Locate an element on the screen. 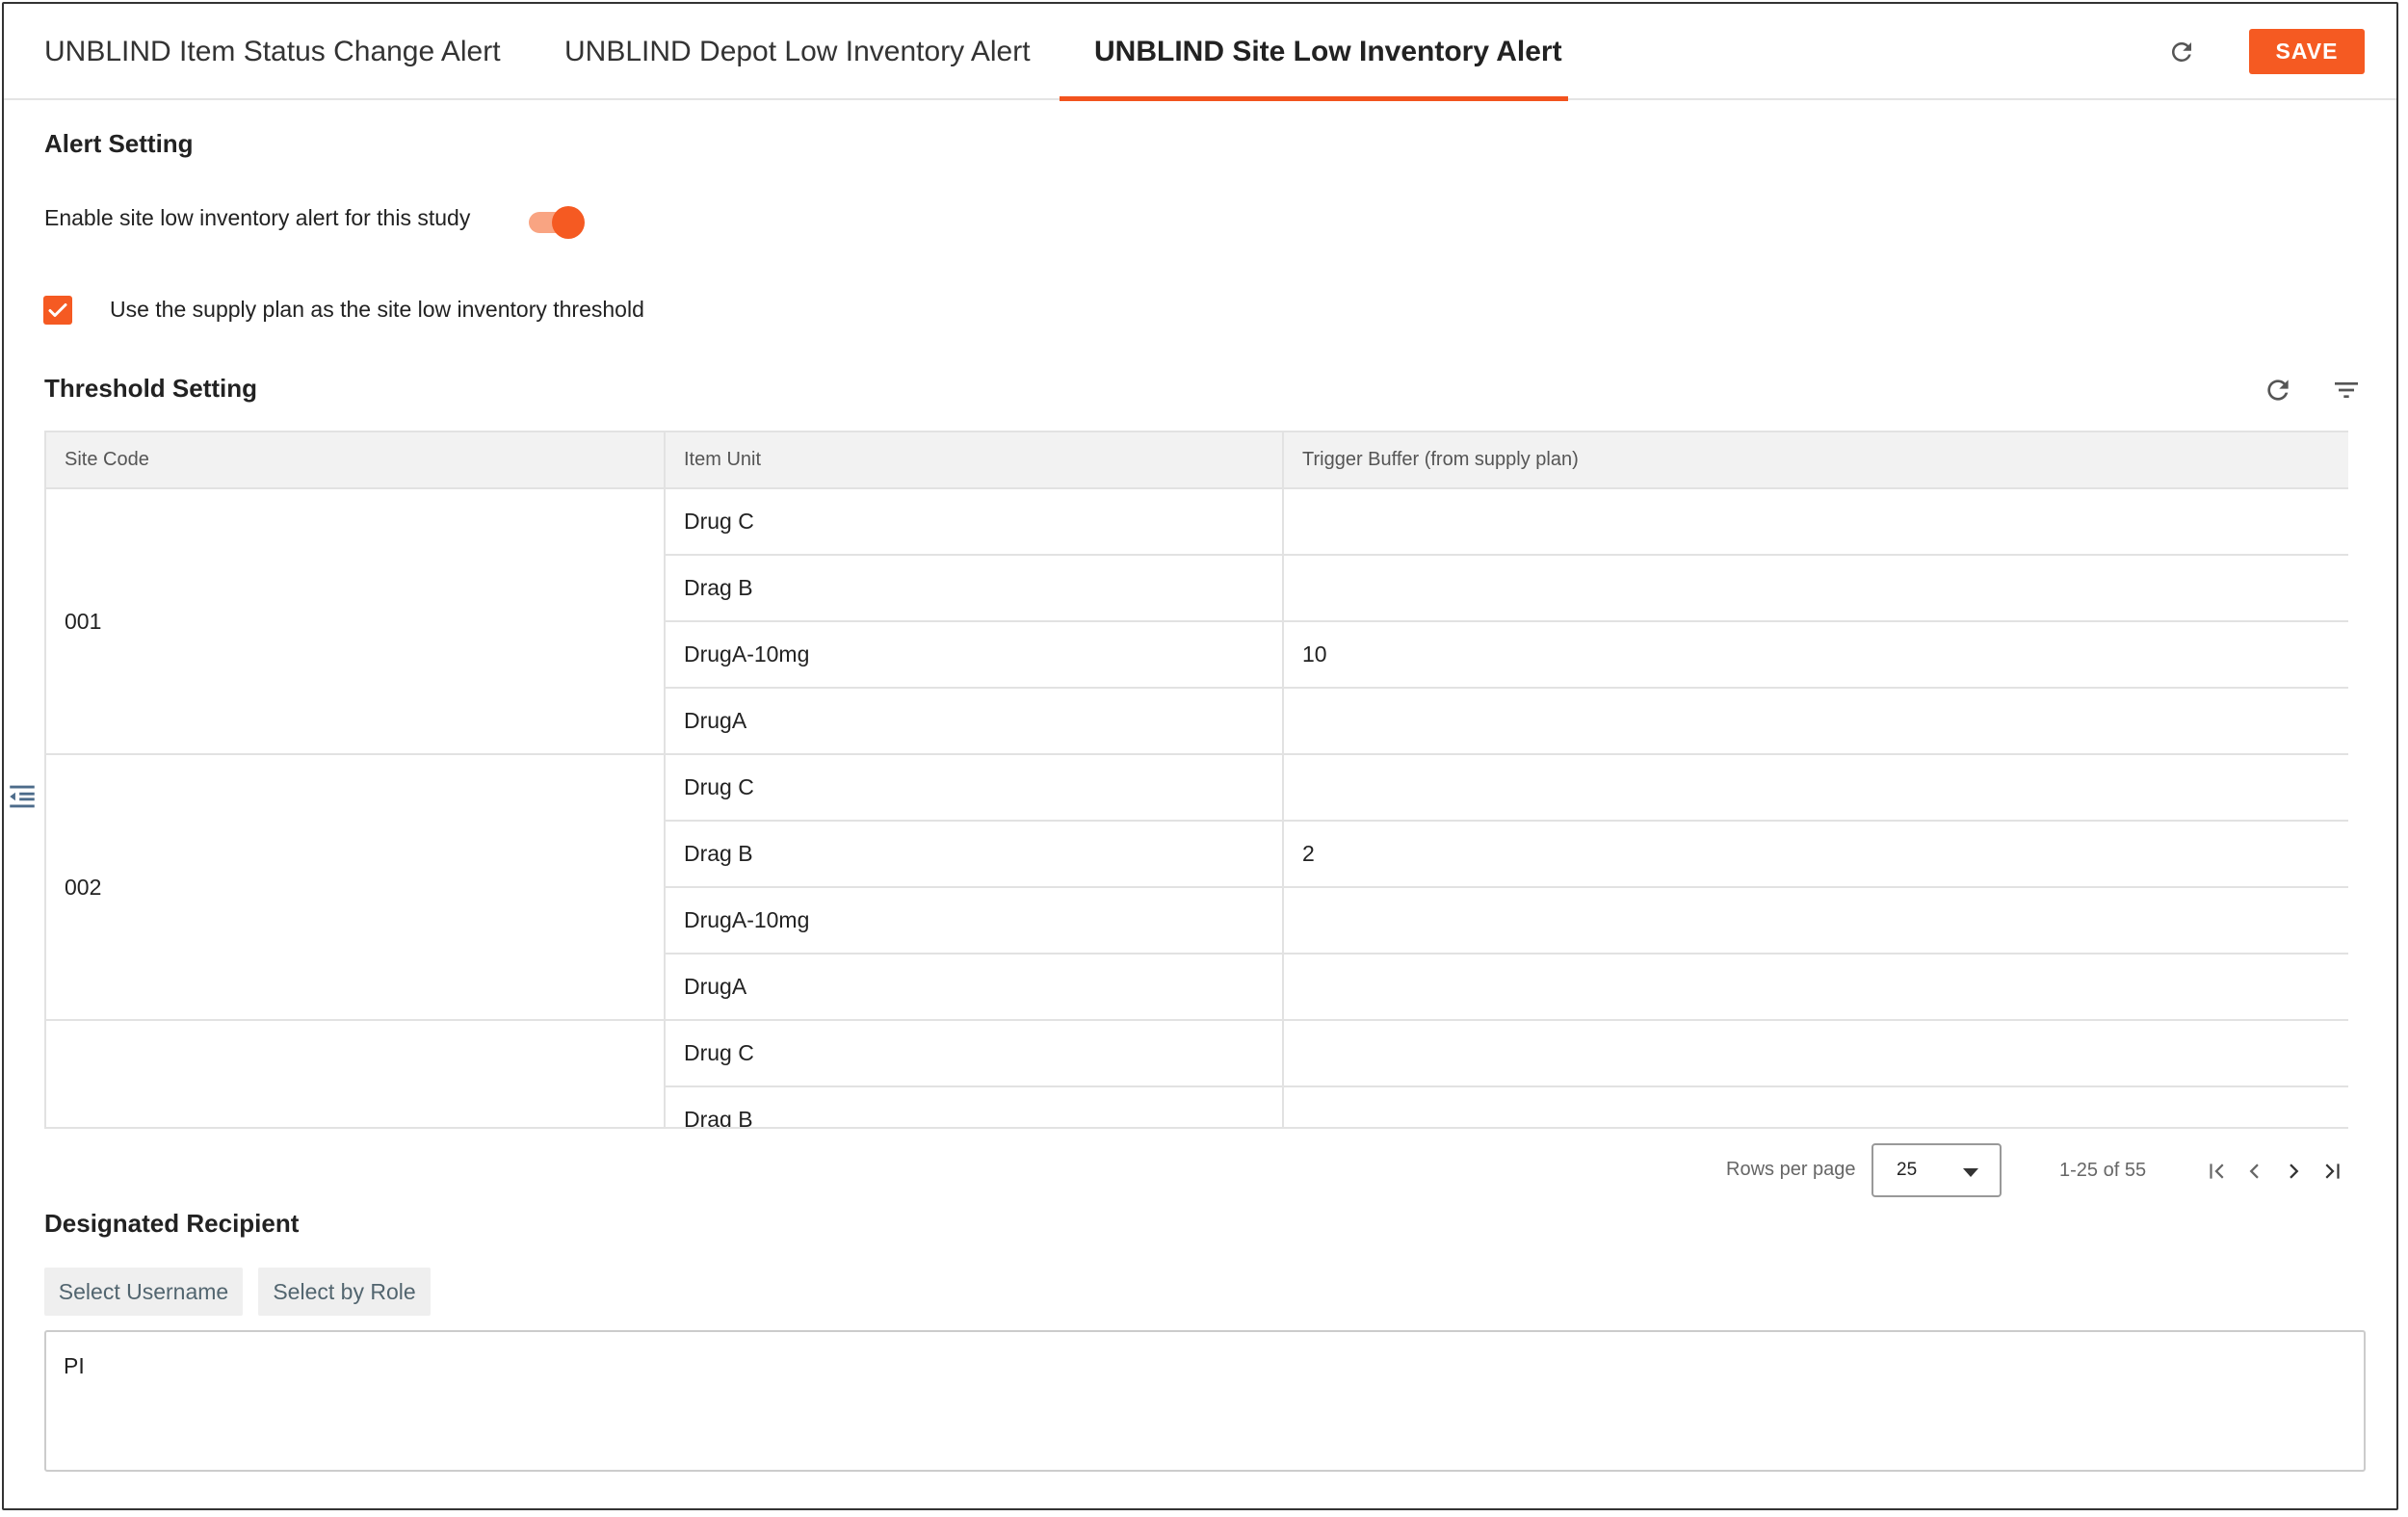 Image resolution: width=2408 pixels, height=1517 pixels. rows-per-page-label: Rows per page is located at coordinates (1791, 1169).